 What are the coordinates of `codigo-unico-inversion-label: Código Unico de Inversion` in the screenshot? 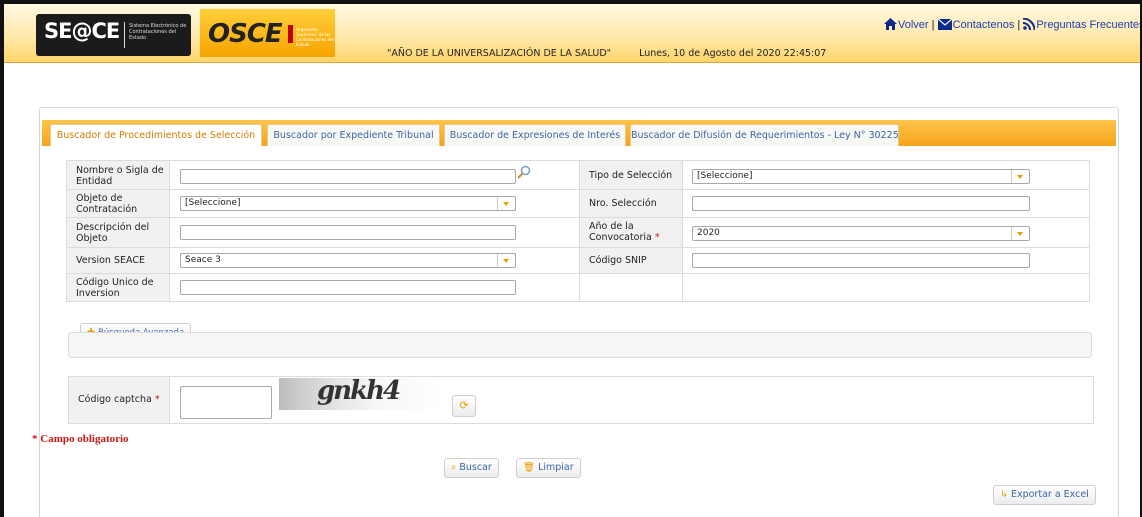 It's located at (115, 288).